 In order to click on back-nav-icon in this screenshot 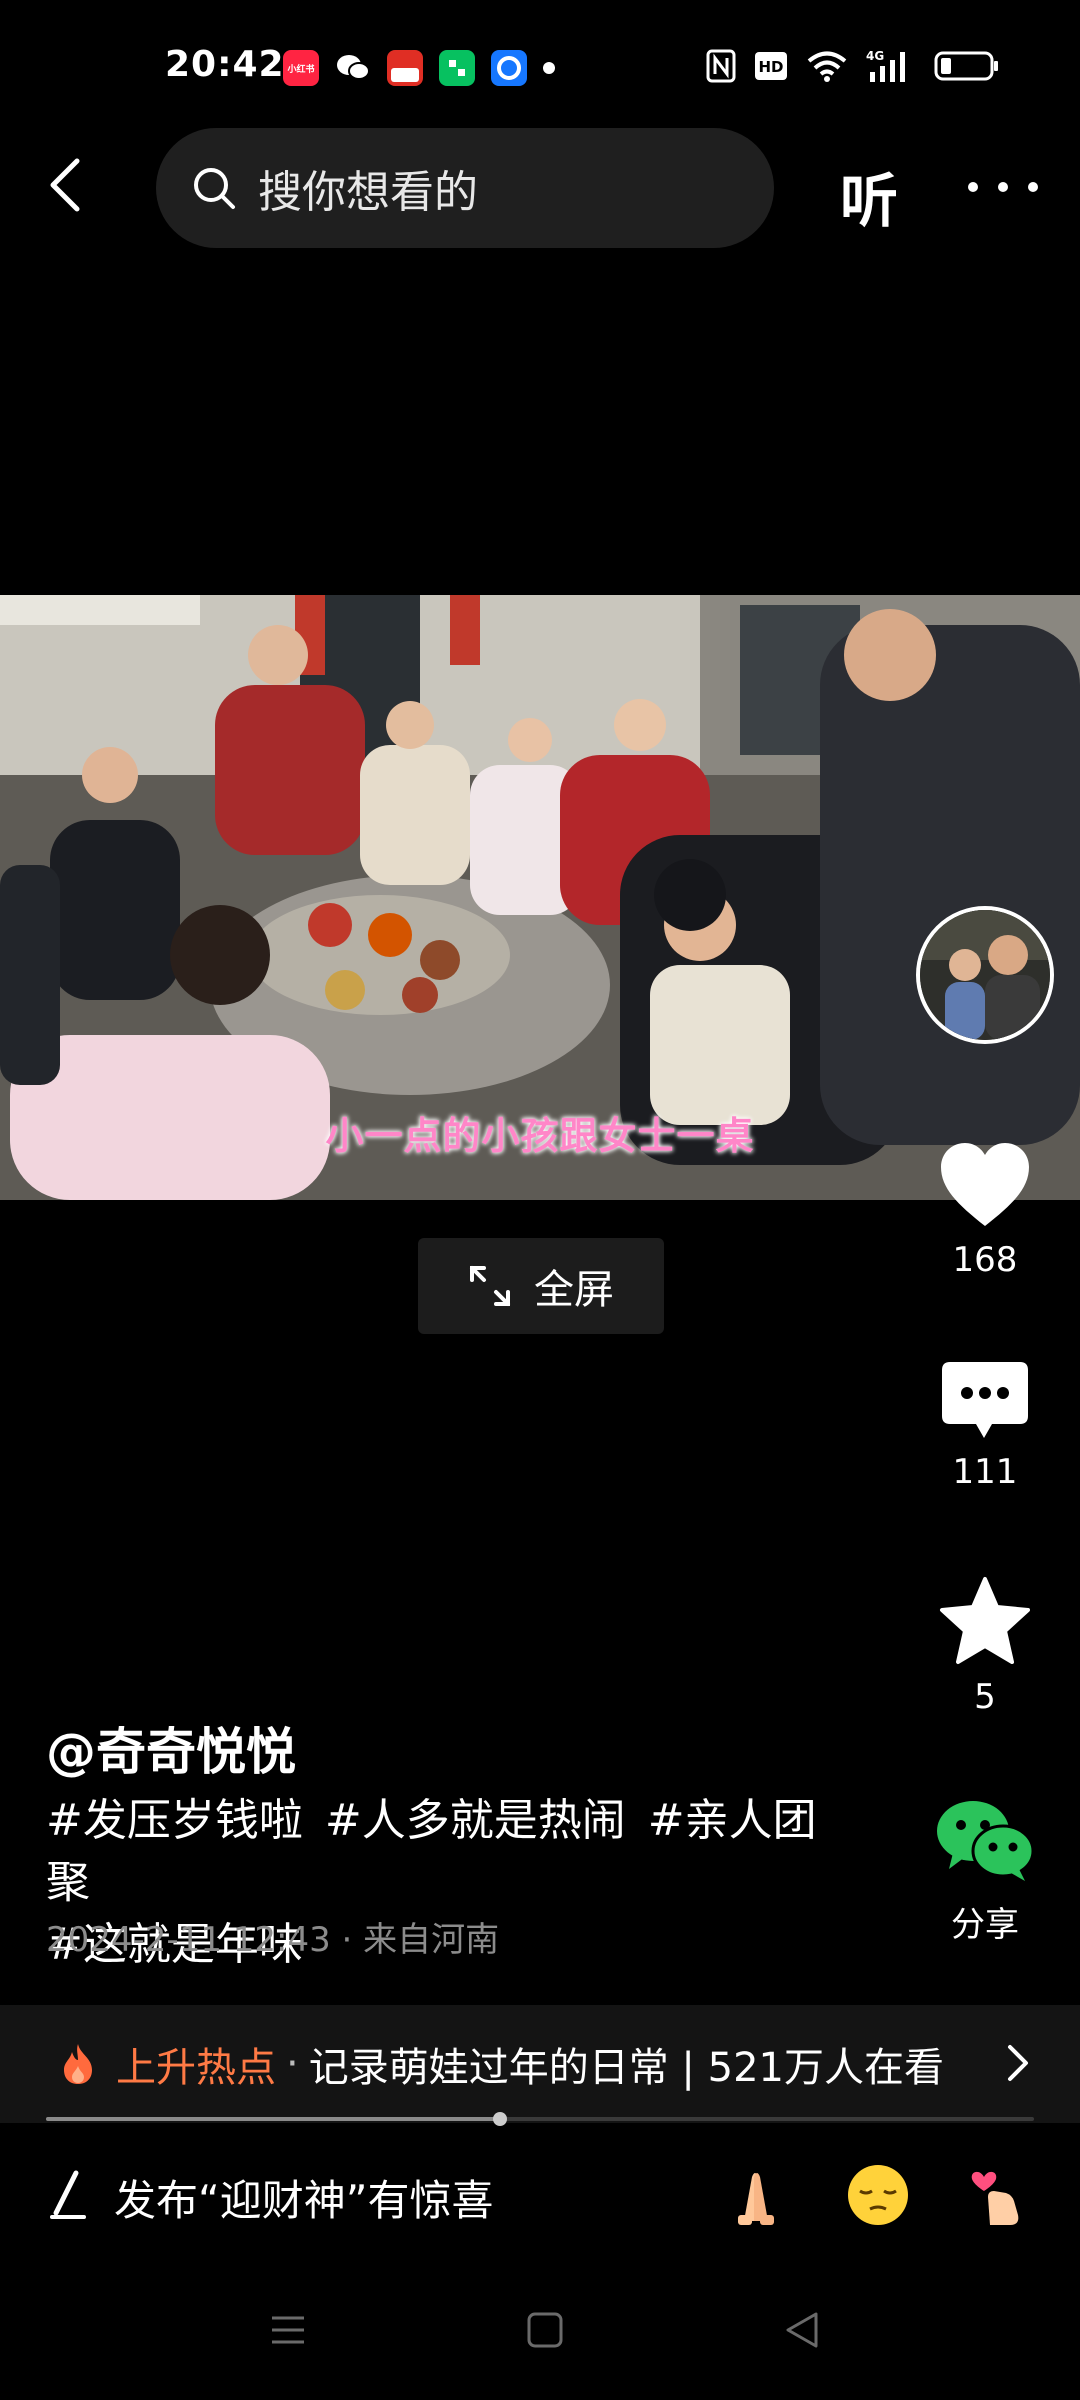, I will do `click(802, 2330)`.